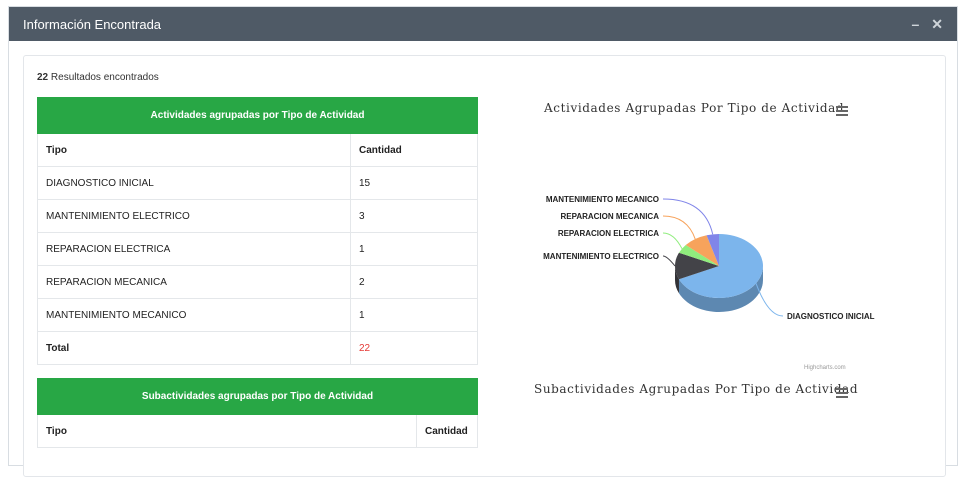 The image size is (962, 477). Describe the element at coordinates (602, 199) in the screenshot. I see `pie-label: MANTENIMIENTO MECANICO` at that location.